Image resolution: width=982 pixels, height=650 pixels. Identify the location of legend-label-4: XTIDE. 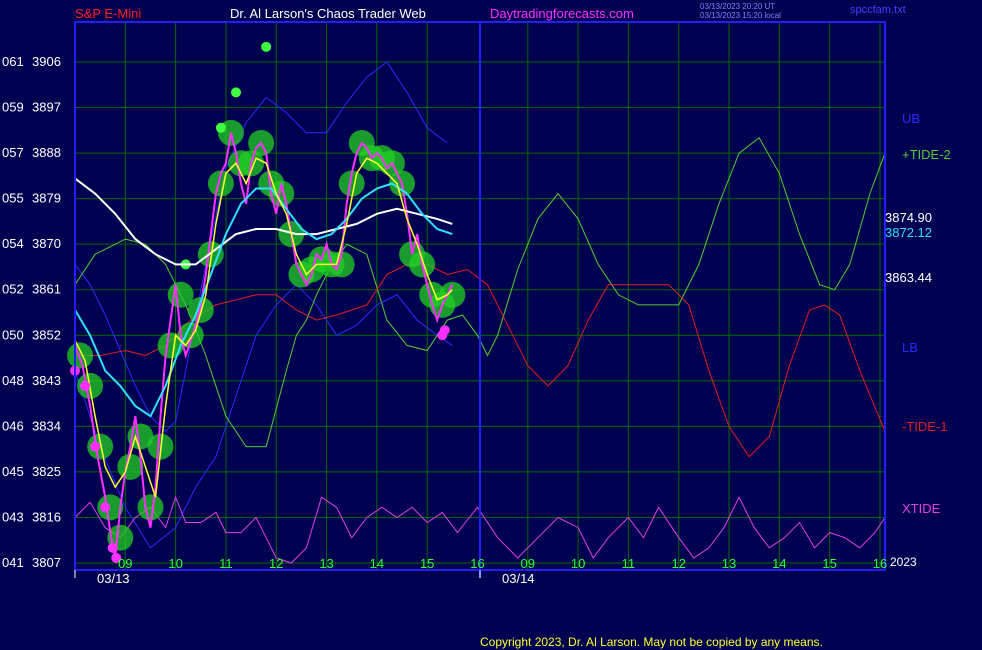
(921, 508).